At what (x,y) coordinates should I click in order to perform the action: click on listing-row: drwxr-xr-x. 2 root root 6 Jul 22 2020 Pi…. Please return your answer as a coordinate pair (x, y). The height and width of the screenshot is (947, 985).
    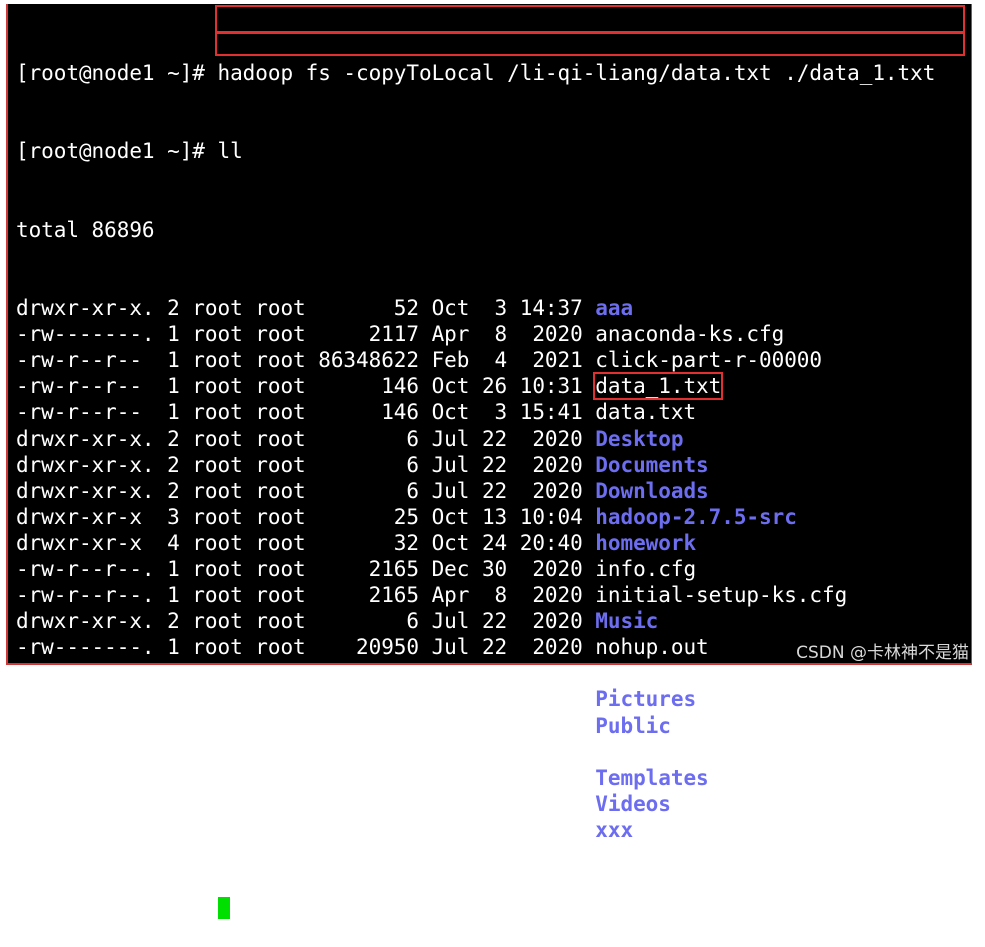
    Looking at the image, I should click on (493, 699).